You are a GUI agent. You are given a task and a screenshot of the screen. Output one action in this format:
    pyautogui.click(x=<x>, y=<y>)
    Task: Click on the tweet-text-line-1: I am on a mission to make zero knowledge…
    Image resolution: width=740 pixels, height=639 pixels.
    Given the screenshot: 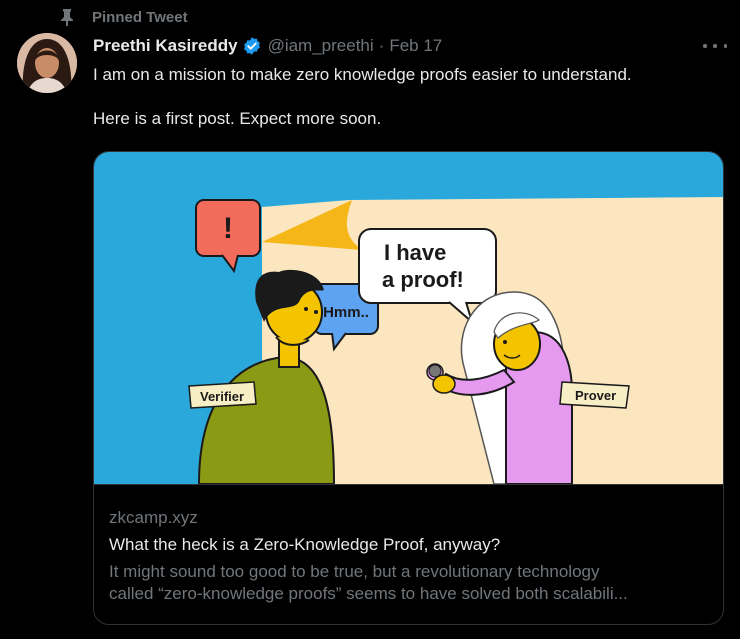 What is the action you would take?
    pyautogui.click(x=362, y=74)
    